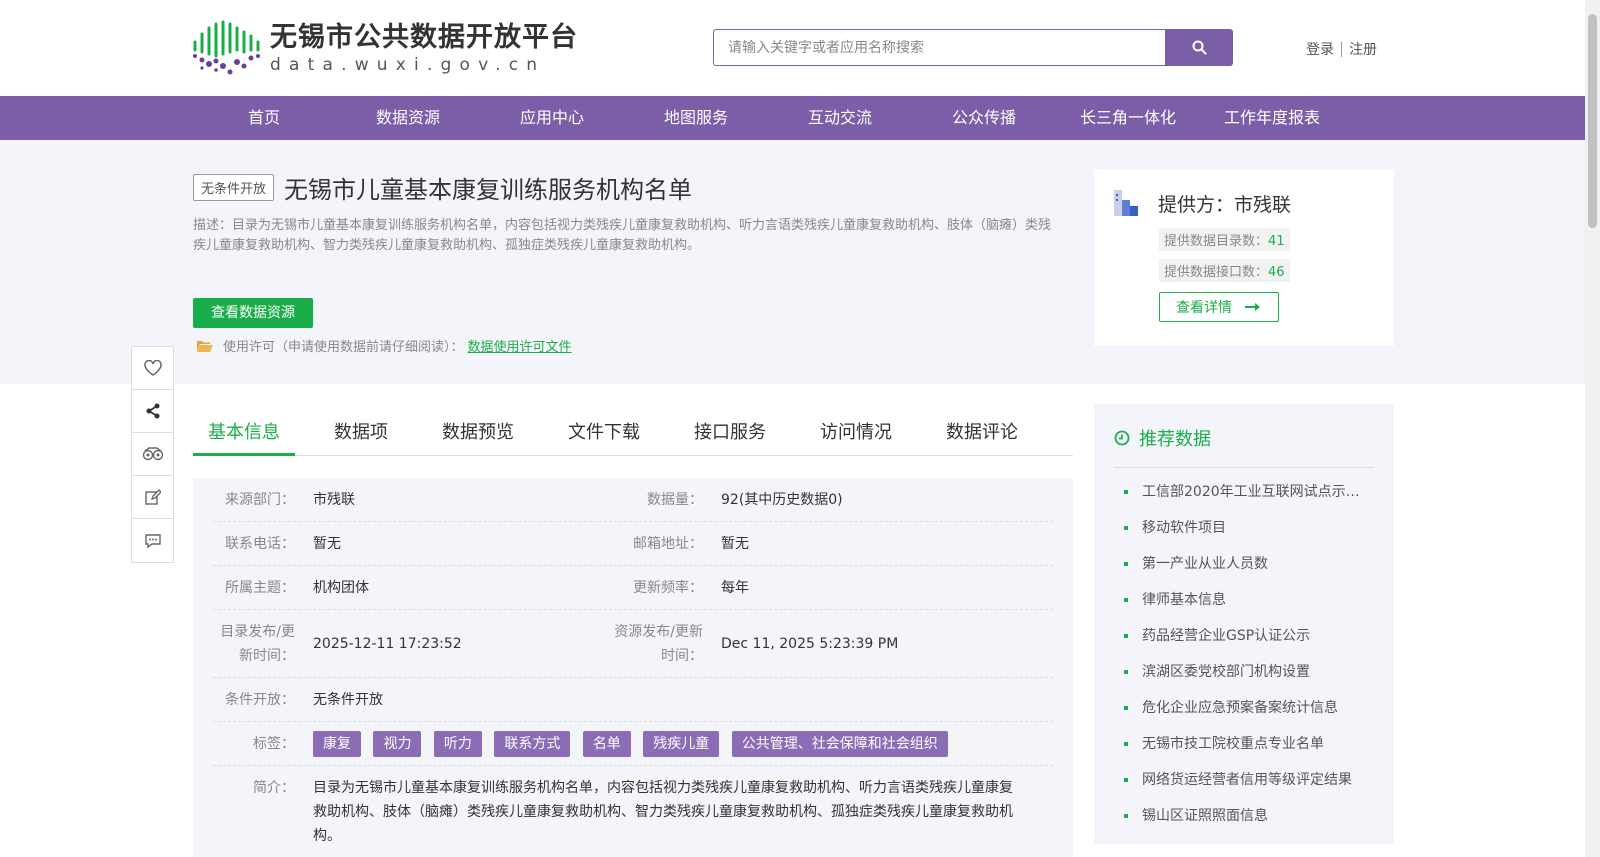  Describe the element at coordinates (1592, 428) in the screenshot. I see `page-scrollbar` at that location.